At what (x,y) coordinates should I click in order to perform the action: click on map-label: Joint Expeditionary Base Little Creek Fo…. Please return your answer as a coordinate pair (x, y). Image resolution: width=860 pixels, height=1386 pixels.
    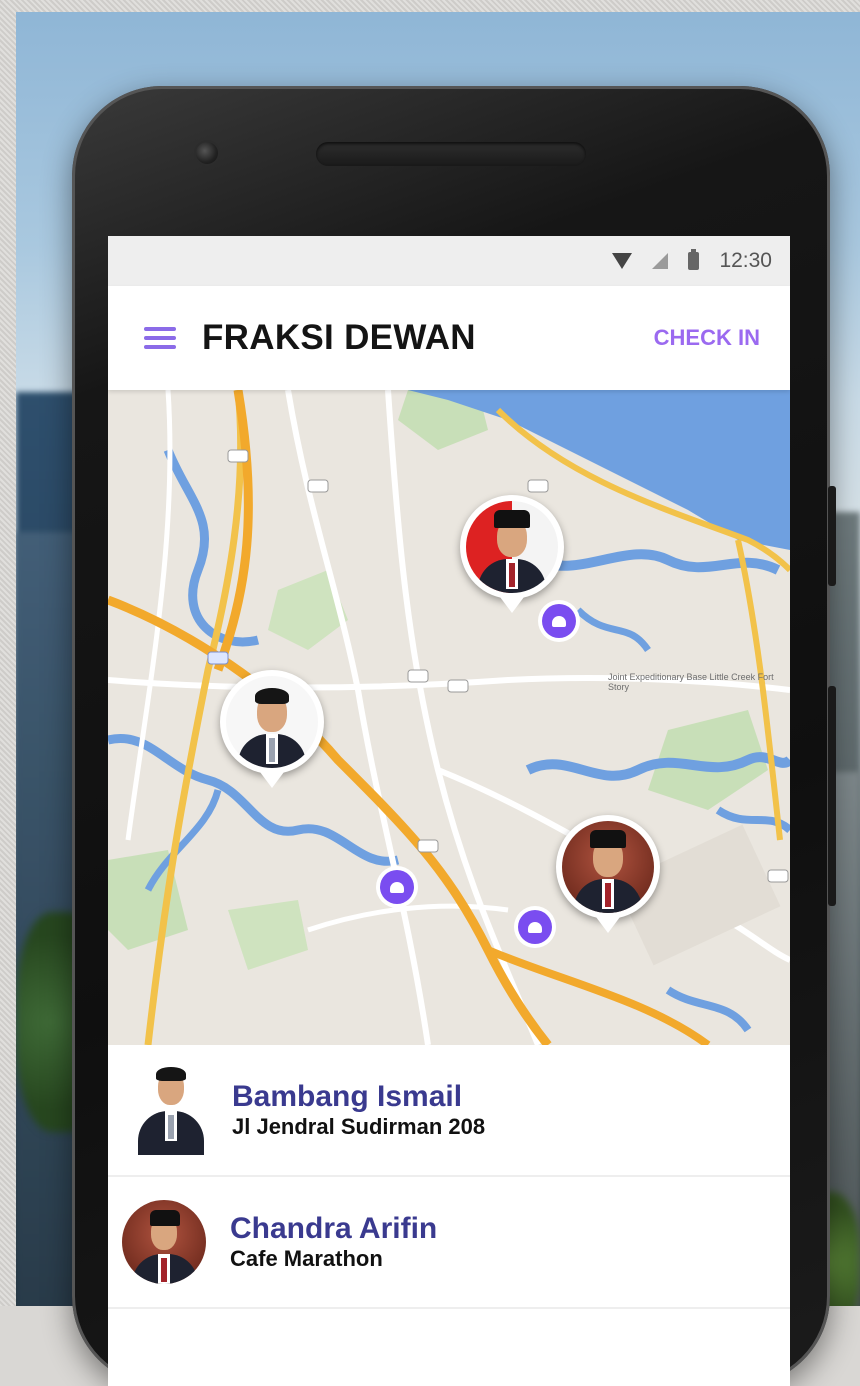
    Looking at the image, I should click on (691, 682).